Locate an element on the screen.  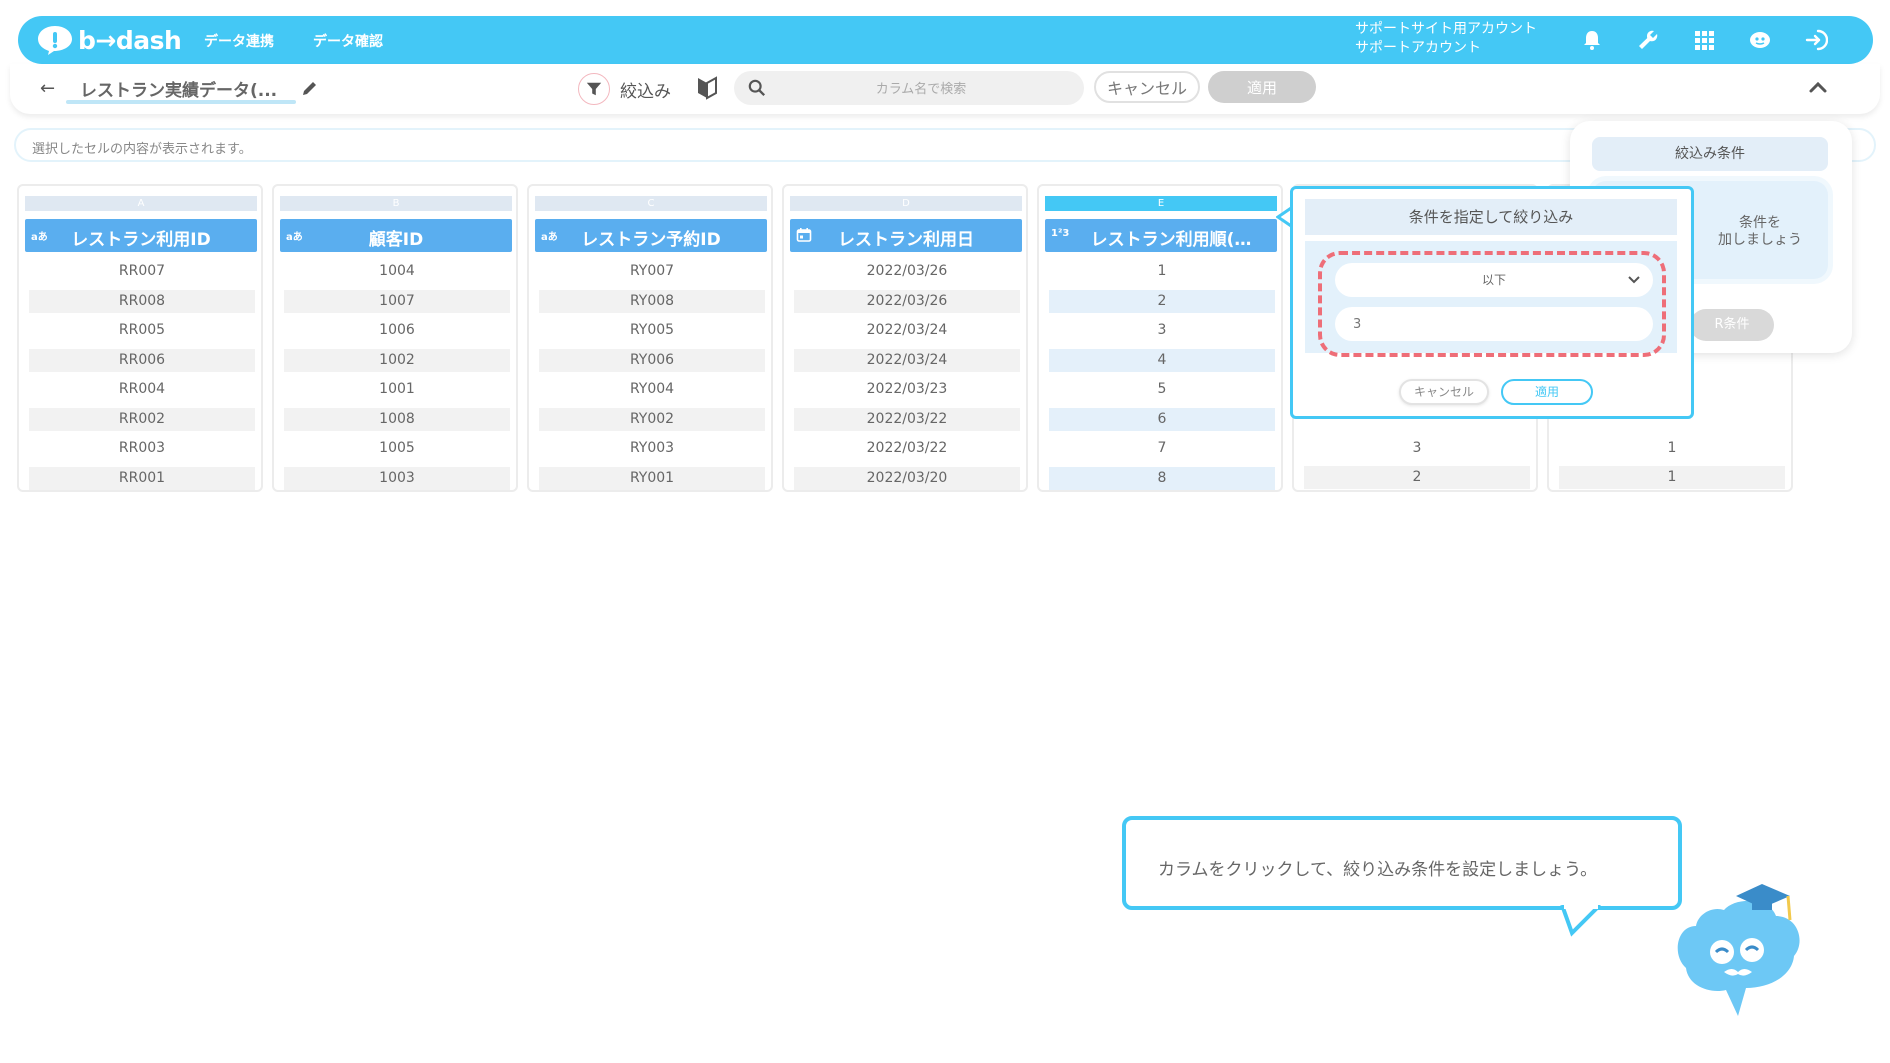
table-cell: RY006 is located at coordinates (652, 360).